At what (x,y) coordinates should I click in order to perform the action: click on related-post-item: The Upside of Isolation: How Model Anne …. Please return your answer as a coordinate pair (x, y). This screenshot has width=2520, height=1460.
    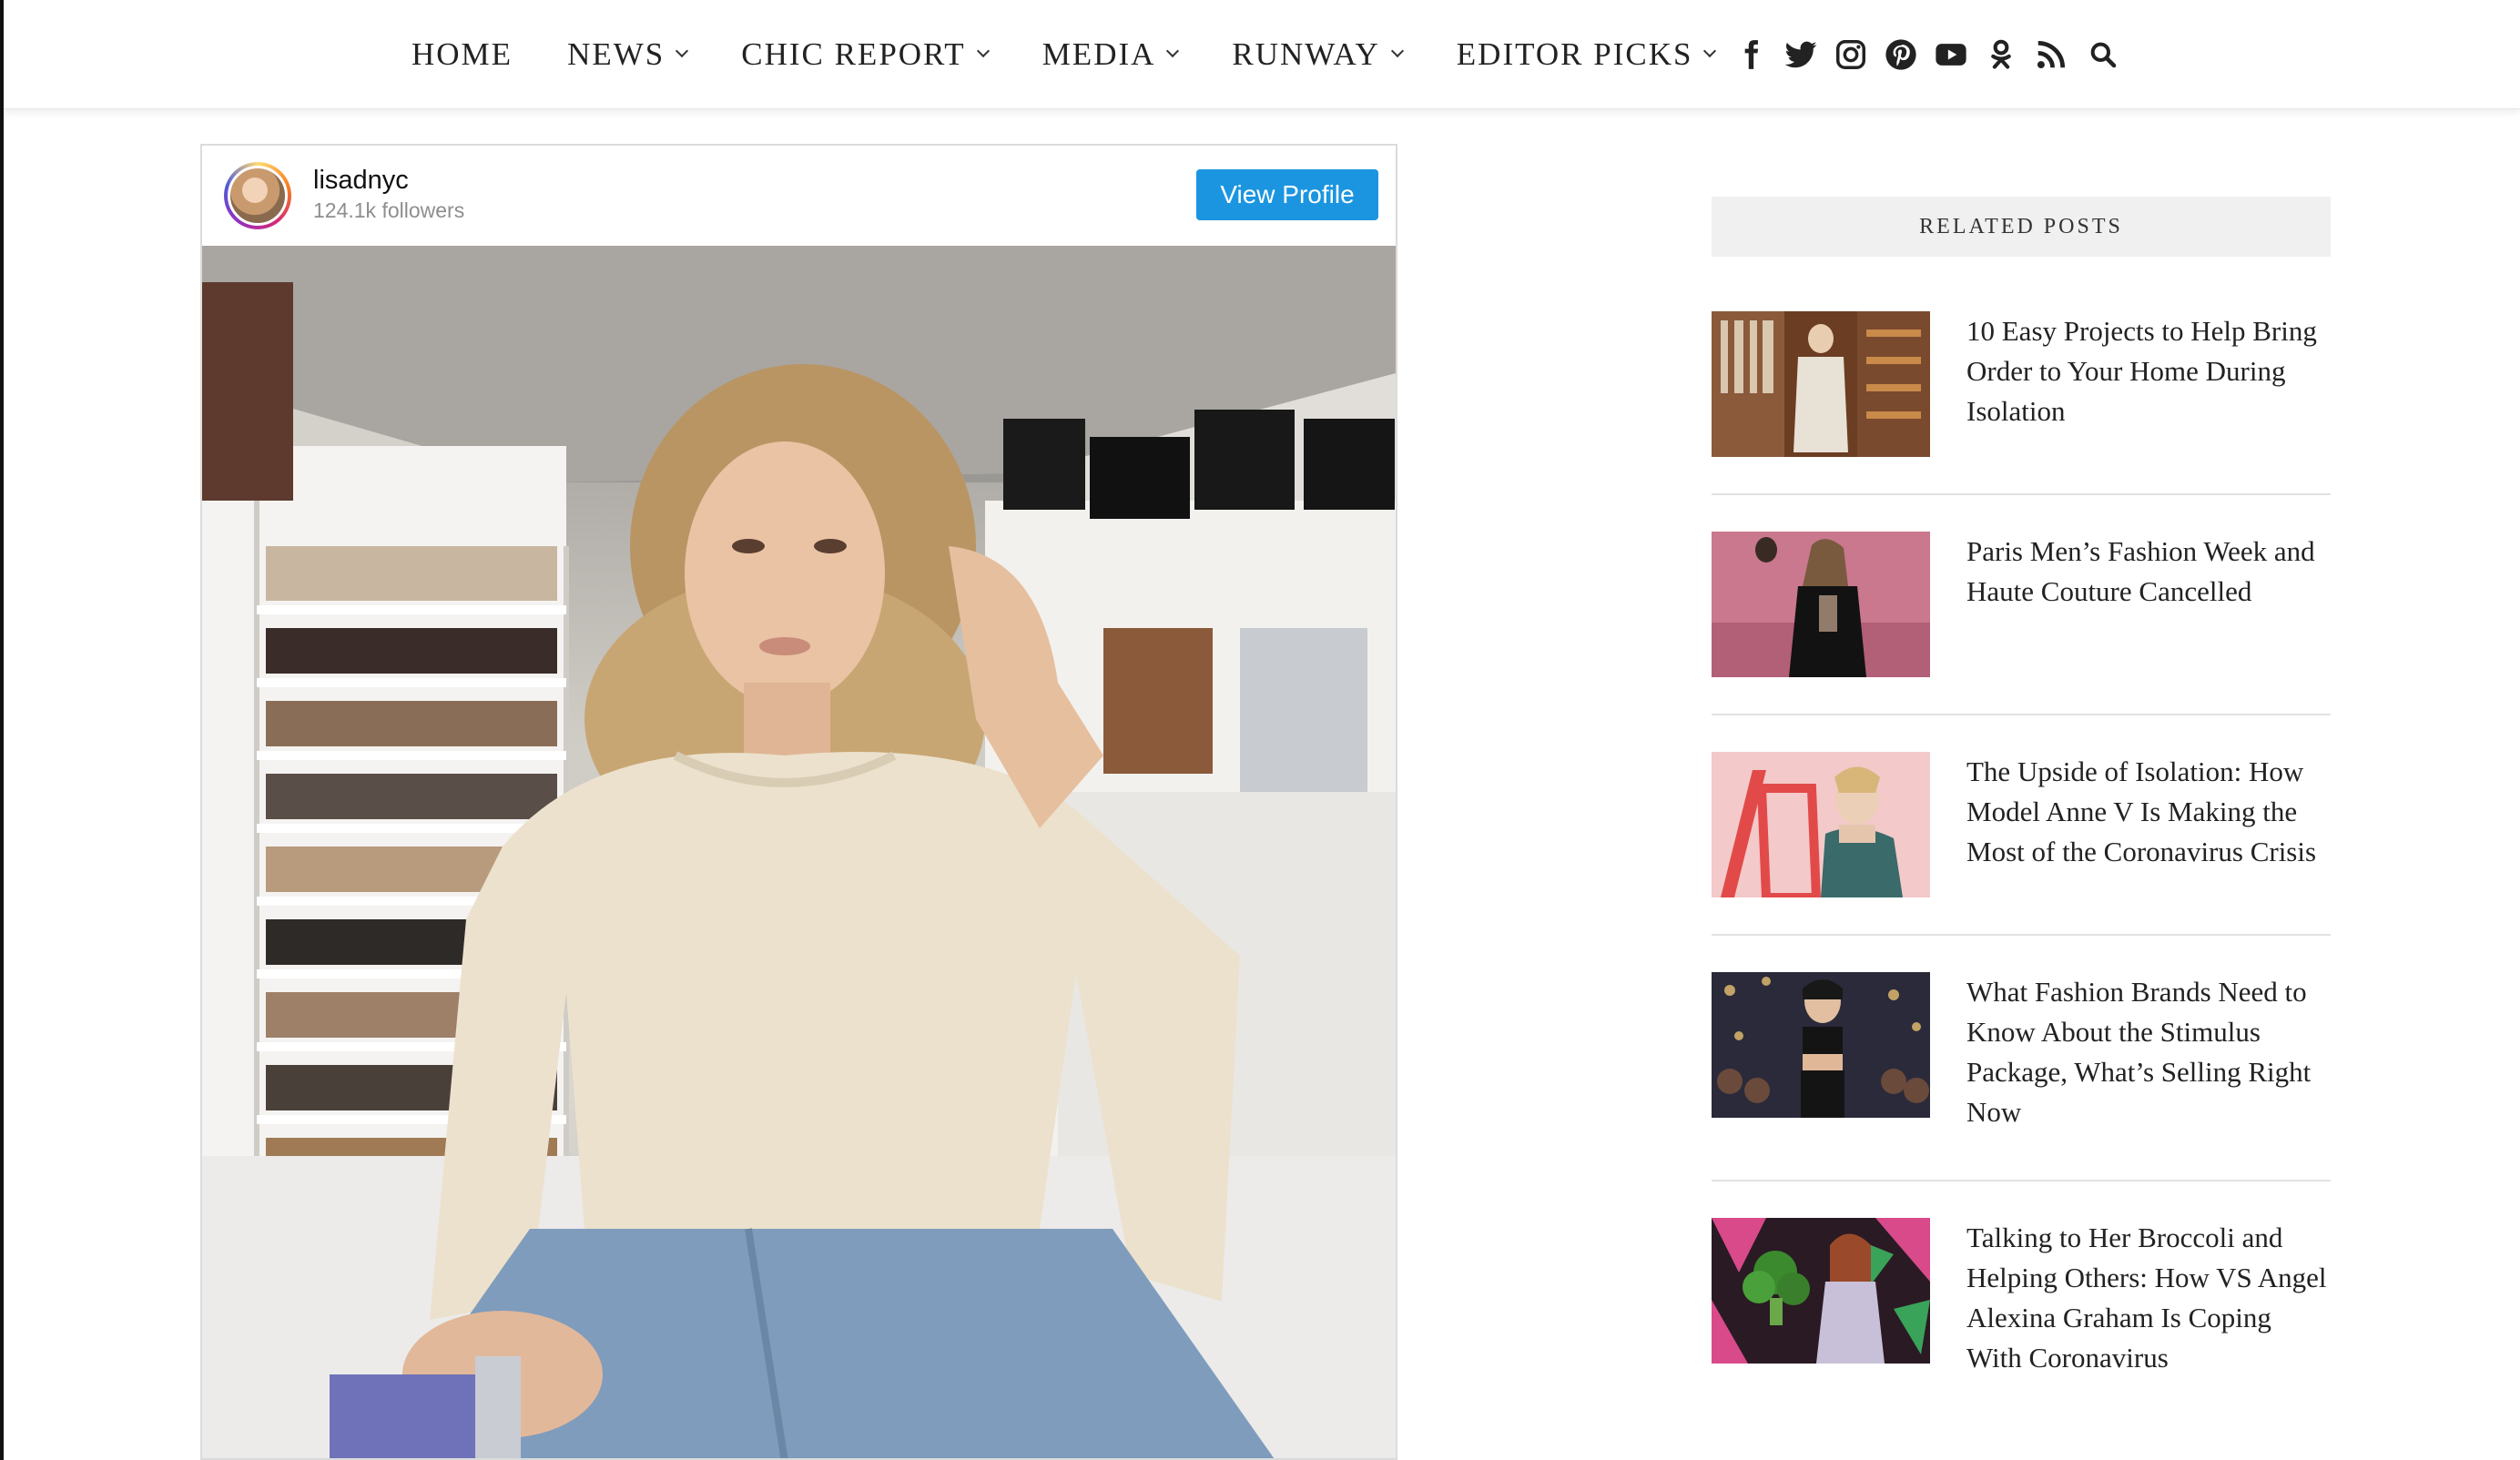
    Looking at the image, I should click on (2022, 824).